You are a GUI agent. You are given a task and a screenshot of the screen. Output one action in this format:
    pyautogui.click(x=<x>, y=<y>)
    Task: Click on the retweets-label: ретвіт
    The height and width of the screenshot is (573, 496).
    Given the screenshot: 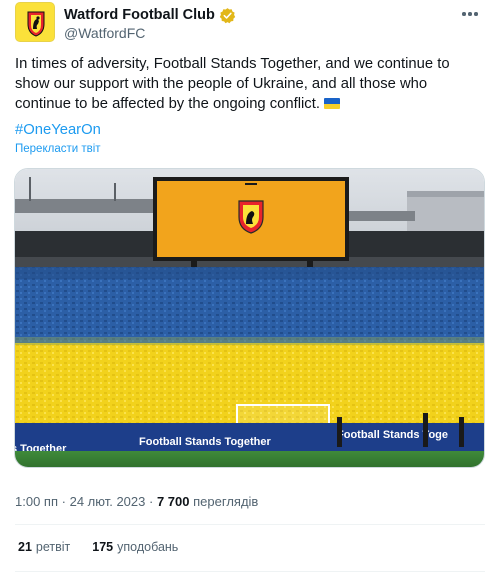 What is the action you would take?
    pyautogui.click(x=53, y=547)
    